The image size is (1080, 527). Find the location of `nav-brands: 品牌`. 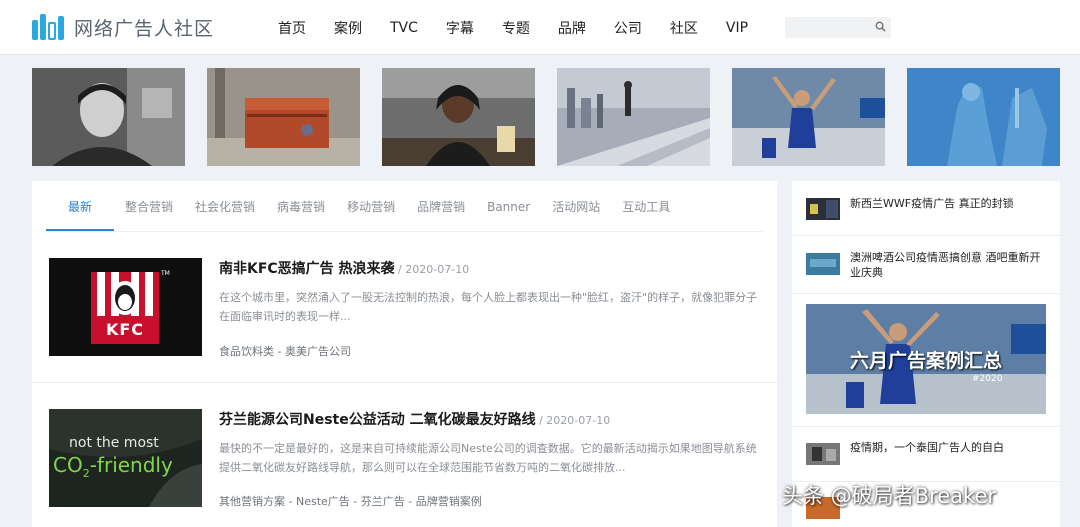

nav-brands: 品牌 is located at coordinates (572, 28).